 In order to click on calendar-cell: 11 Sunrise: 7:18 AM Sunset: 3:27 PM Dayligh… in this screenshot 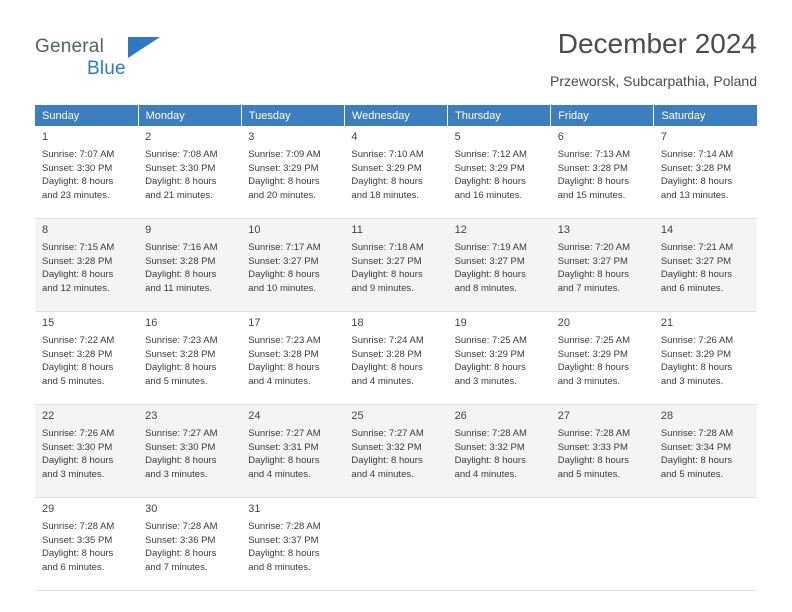, I will do `click(396, 265)`.